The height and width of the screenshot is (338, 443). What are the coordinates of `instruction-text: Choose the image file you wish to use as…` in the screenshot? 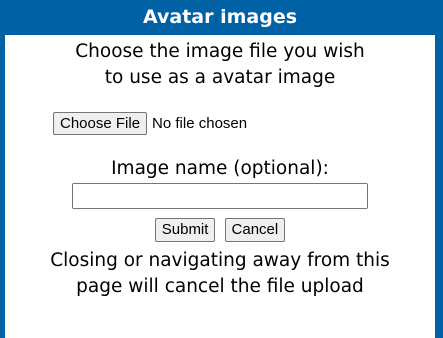 It's located at (220, 65).